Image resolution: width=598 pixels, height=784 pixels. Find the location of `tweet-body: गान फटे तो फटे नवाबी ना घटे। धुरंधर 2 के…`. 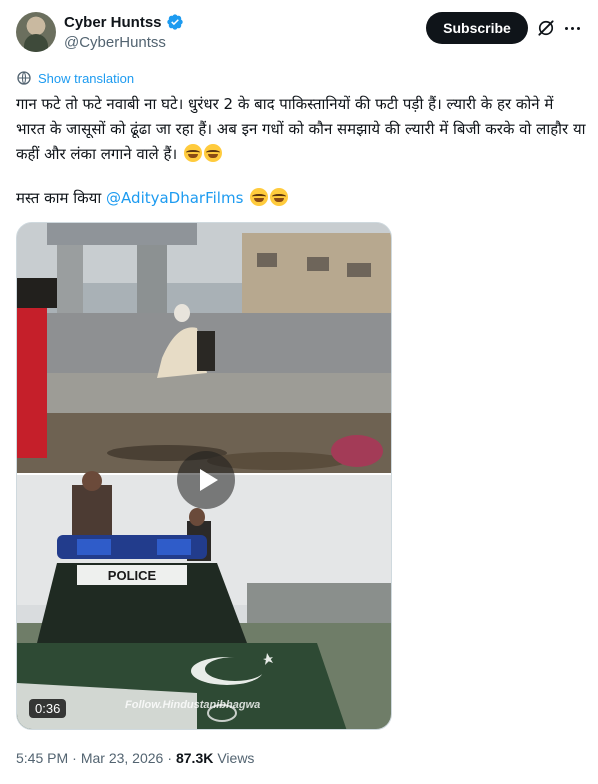

tweet-body: गान फटे तो फटे नवाबी ना घटे। धुरंधर 2 के… is located at coordinates (301, 129).